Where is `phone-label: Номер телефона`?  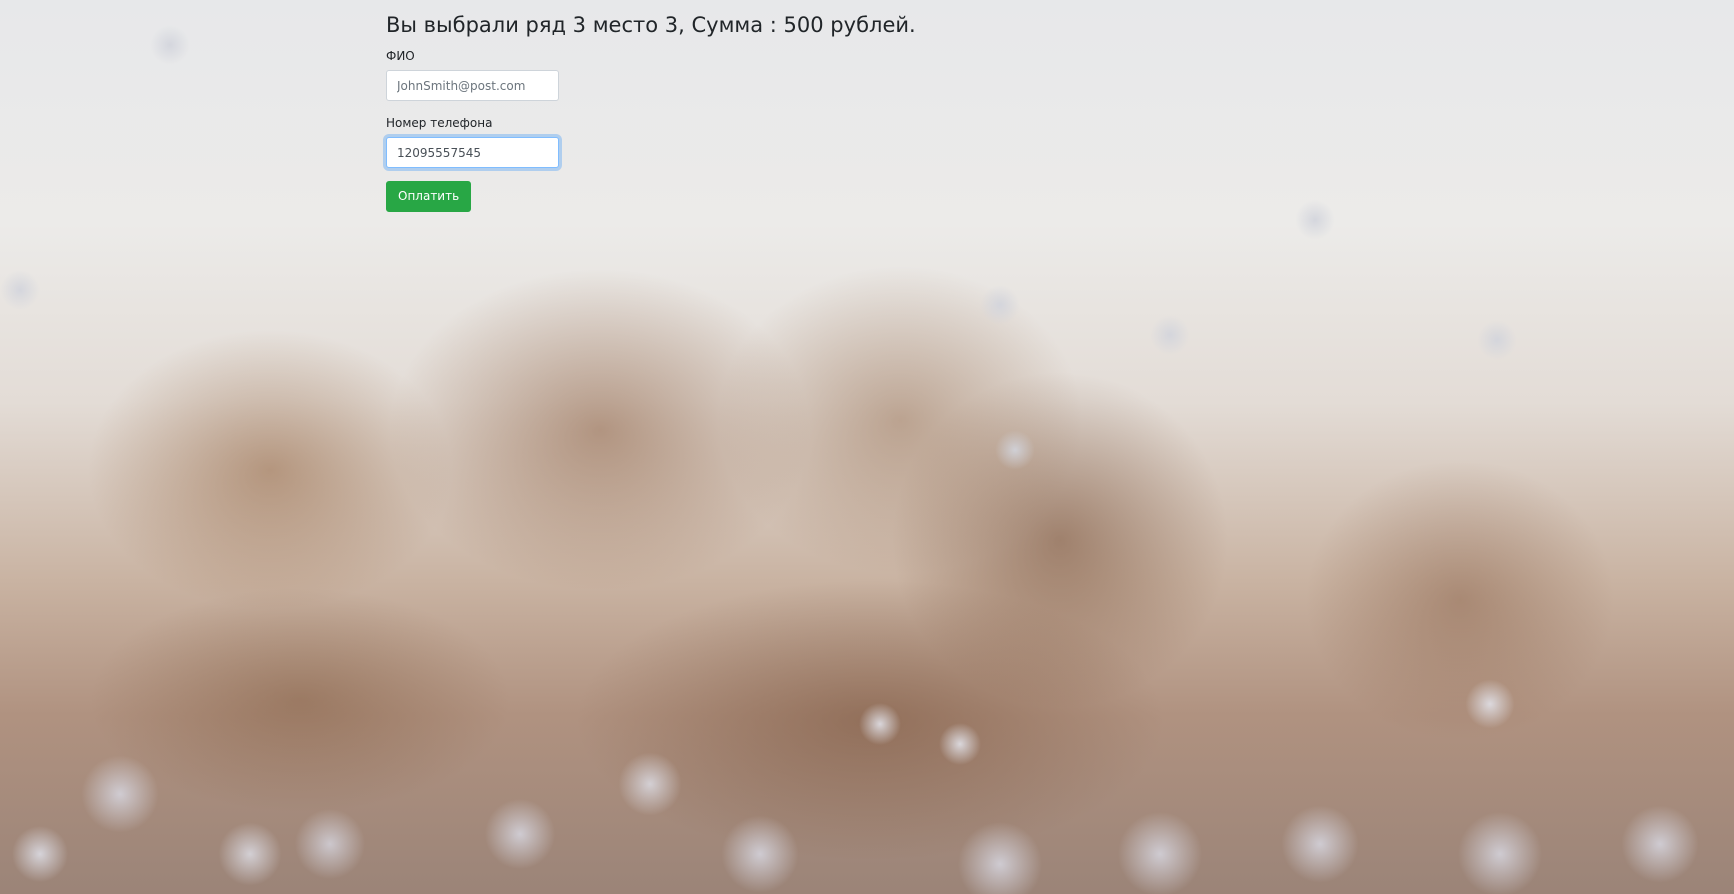
phone-label: Номер телефона is located at coordinates (439, 123).